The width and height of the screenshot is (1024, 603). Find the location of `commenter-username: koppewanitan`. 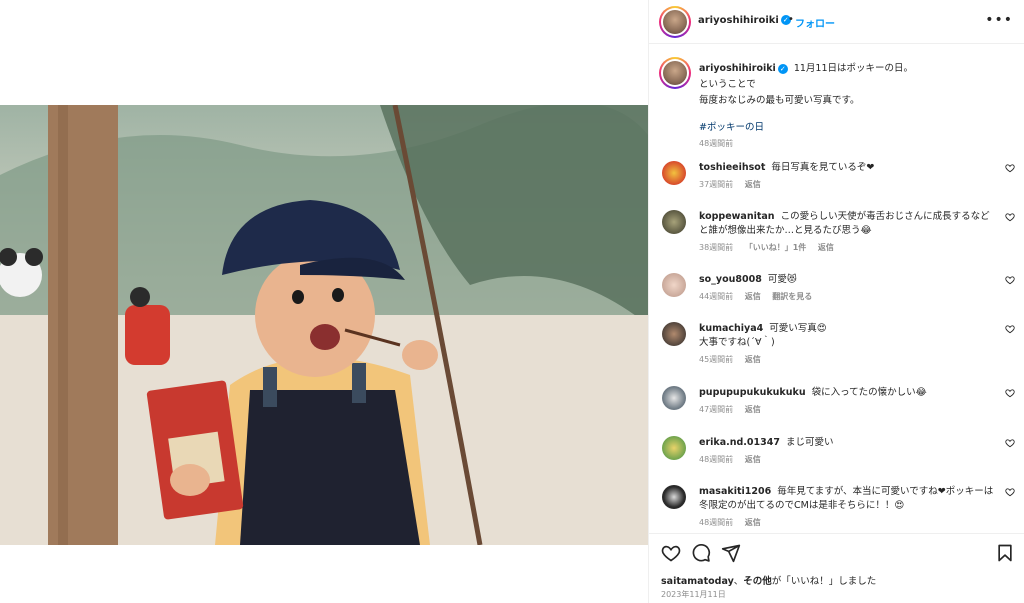

commenter-username: koppewanitan is located at coordinates (737, 216).